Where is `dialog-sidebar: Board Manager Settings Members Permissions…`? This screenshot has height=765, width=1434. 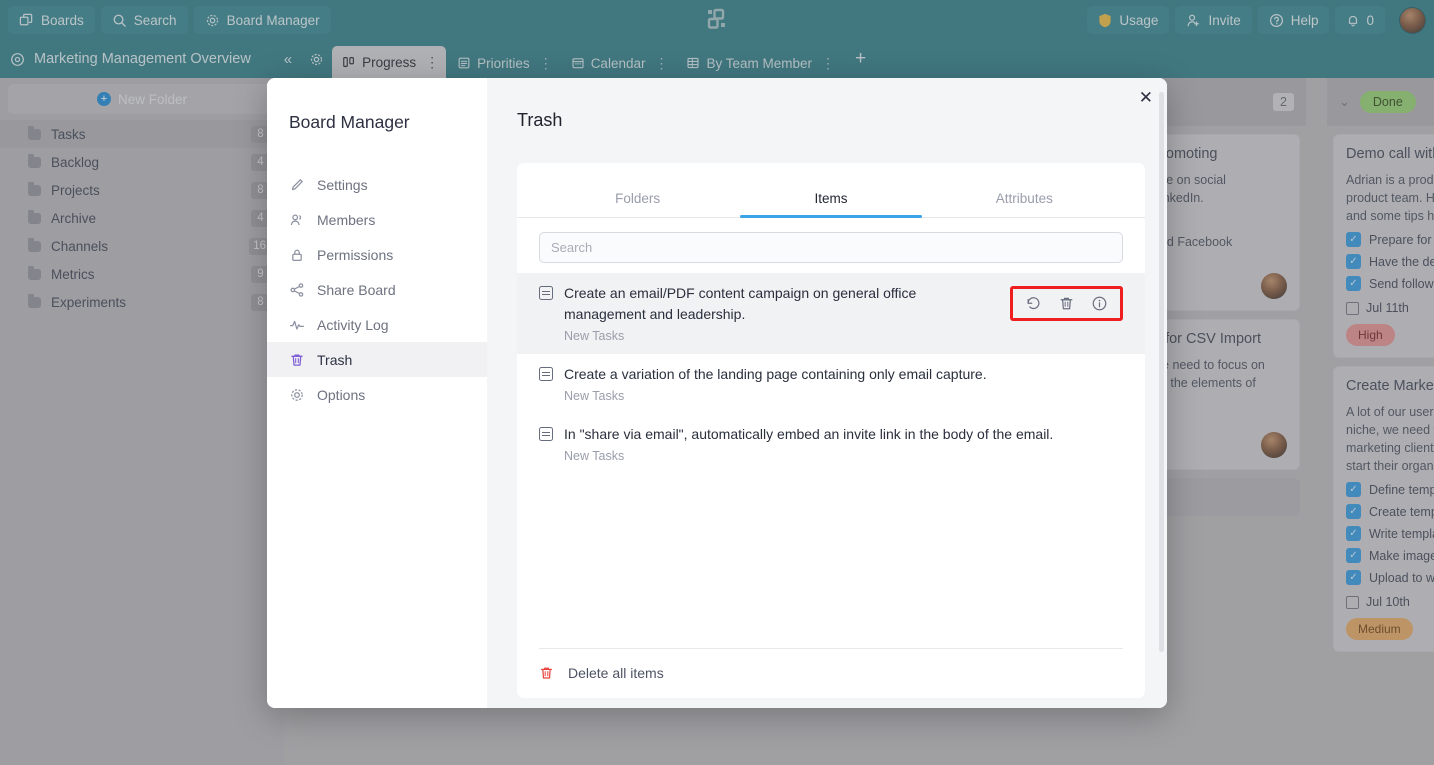
dialog-sidebar: Board Manager Settings Members Permissions… is located at coordinates (377, 393).